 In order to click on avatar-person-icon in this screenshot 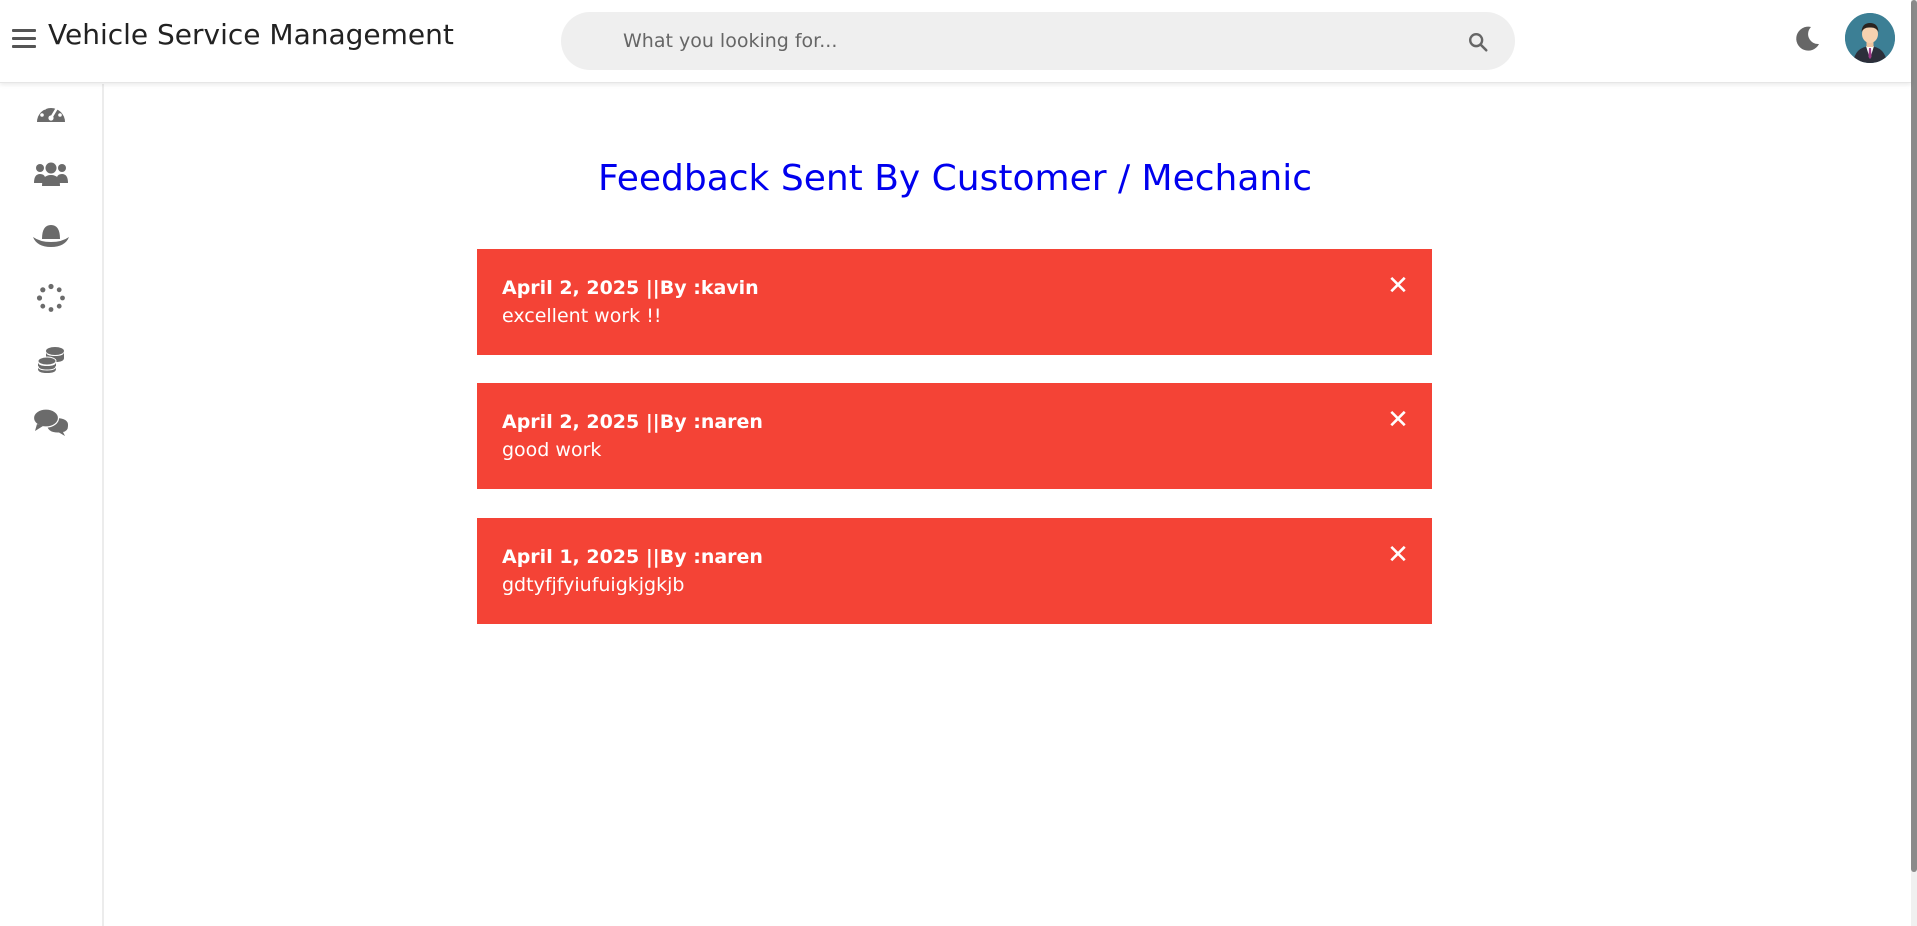, I will do `click(1870, 38)`.